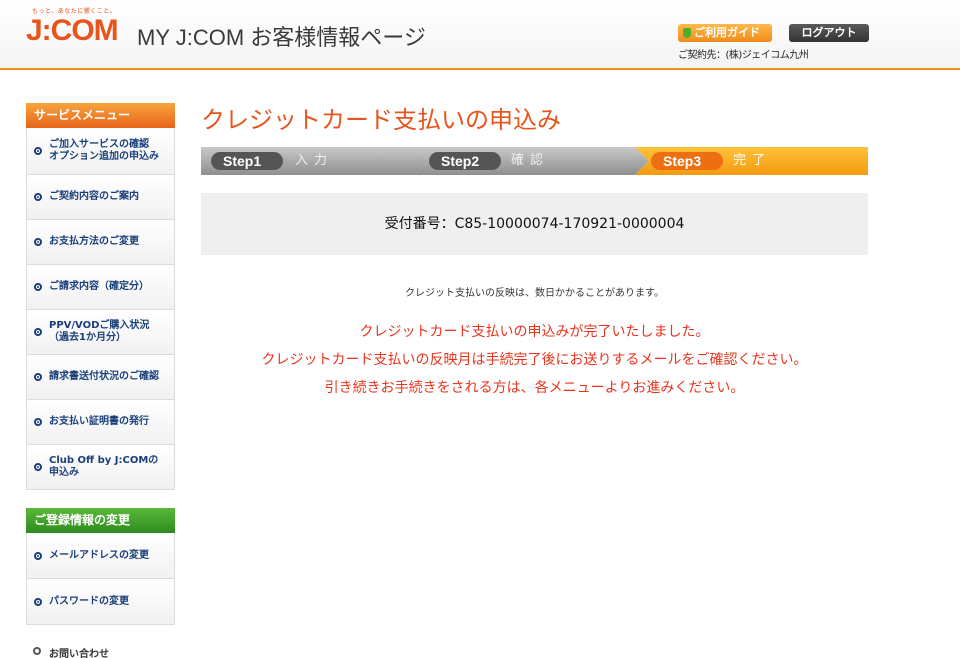 The width and height of the screenshot is (960, 658). I want to click on step3-label: Step3, so click(682, 161).